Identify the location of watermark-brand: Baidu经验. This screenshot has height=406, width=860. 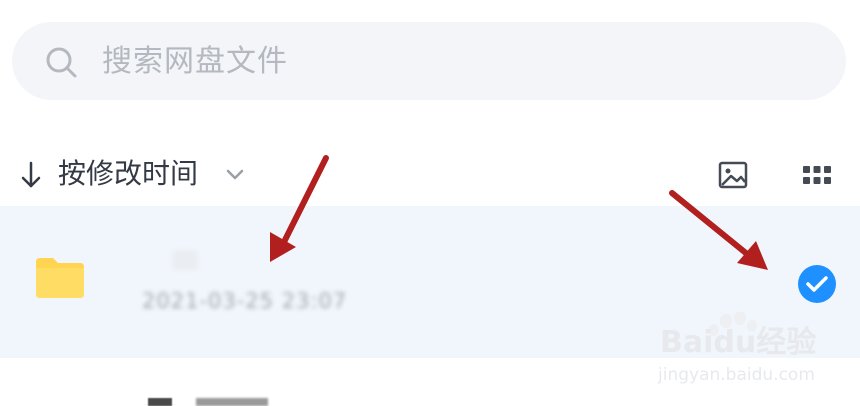
(738, 342).